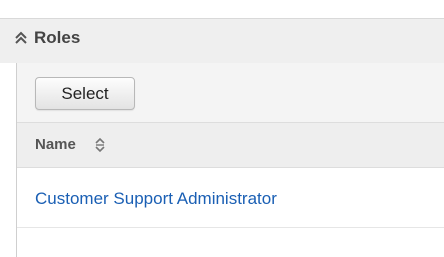 The image size is (444, 257). I want to click on subpanel-title: Roles, so click(57, 37).